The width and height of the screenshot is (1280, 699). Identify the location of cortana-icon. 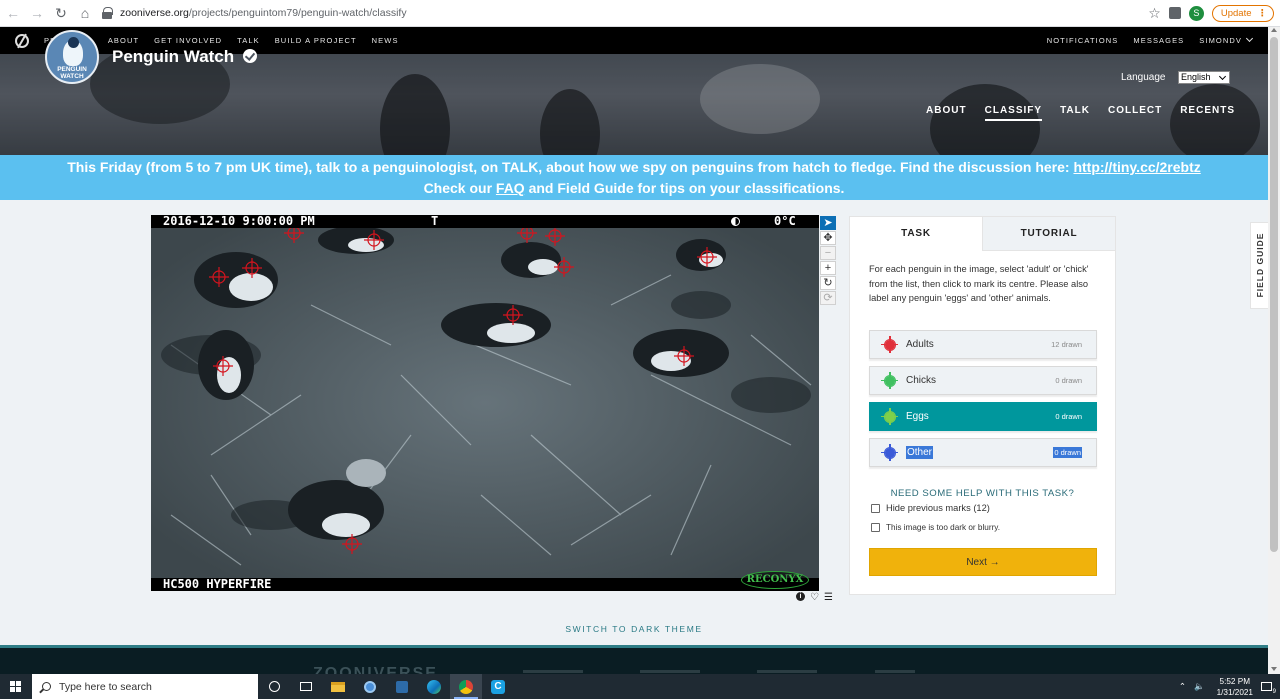
(274, 686).